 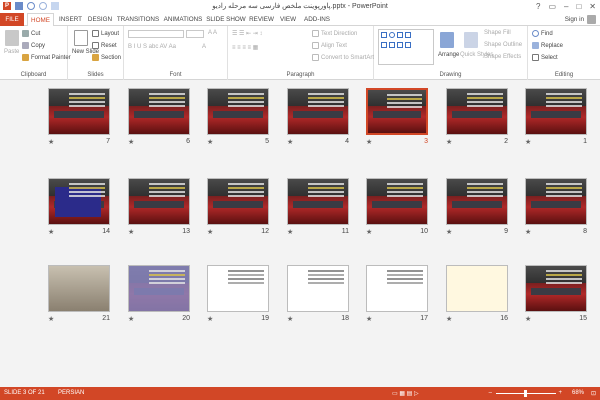 I want to click on tab-add-ins: ADD-INS, so click(x=317, y=19).